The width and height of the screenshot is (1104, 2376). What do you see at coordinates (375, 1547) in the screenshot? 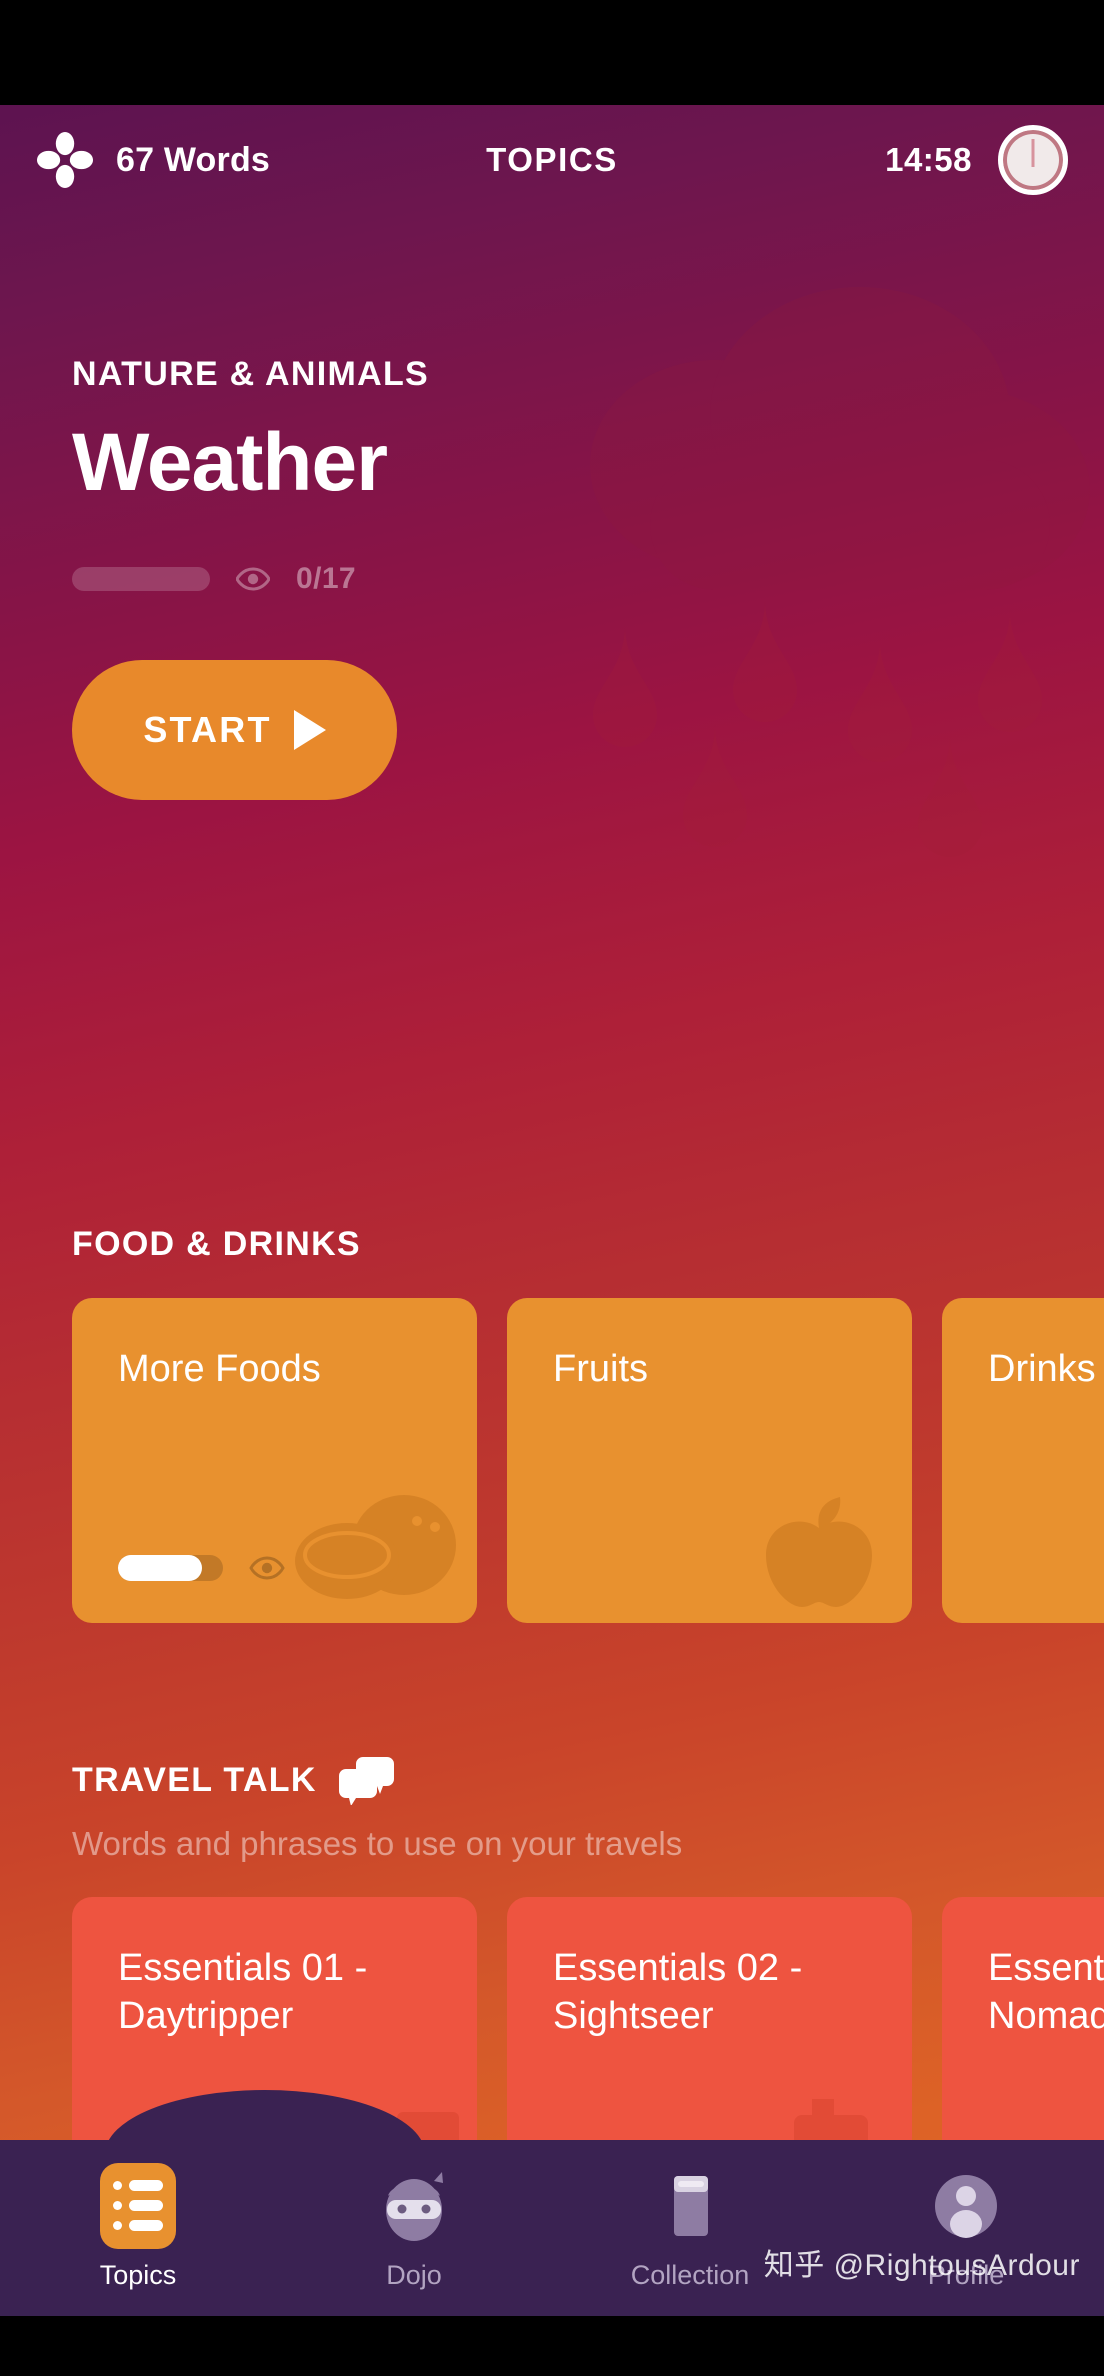
I see `coconut-icon` at bounding box center [375, 1547].